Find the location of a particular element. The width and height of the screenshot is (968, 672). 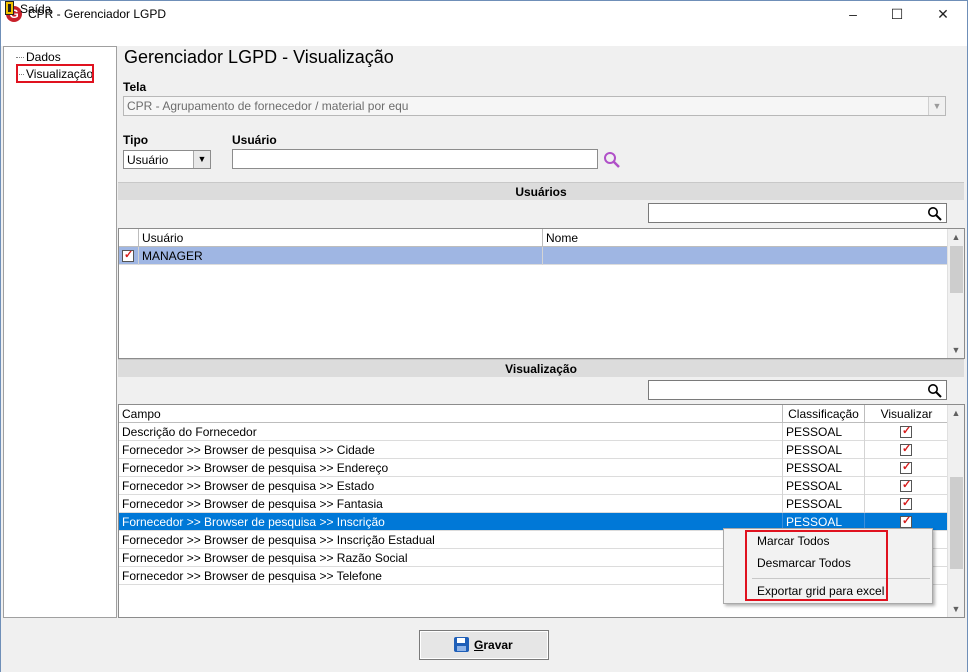

floppy-disk-icon is located at coordinates (461, 644).